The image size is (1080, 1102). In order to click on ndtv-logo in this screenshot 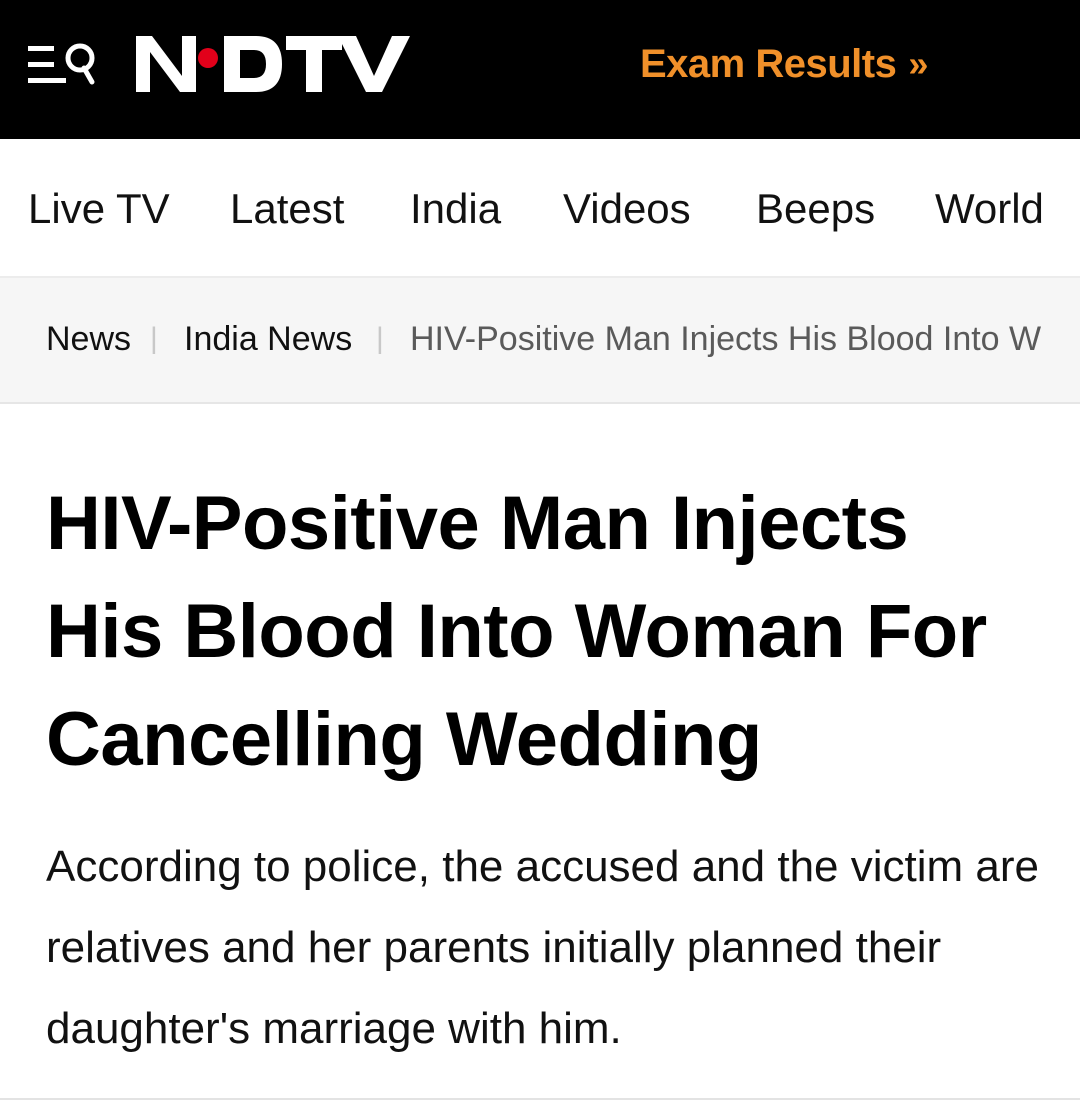, I will do `click(272, 64)`.